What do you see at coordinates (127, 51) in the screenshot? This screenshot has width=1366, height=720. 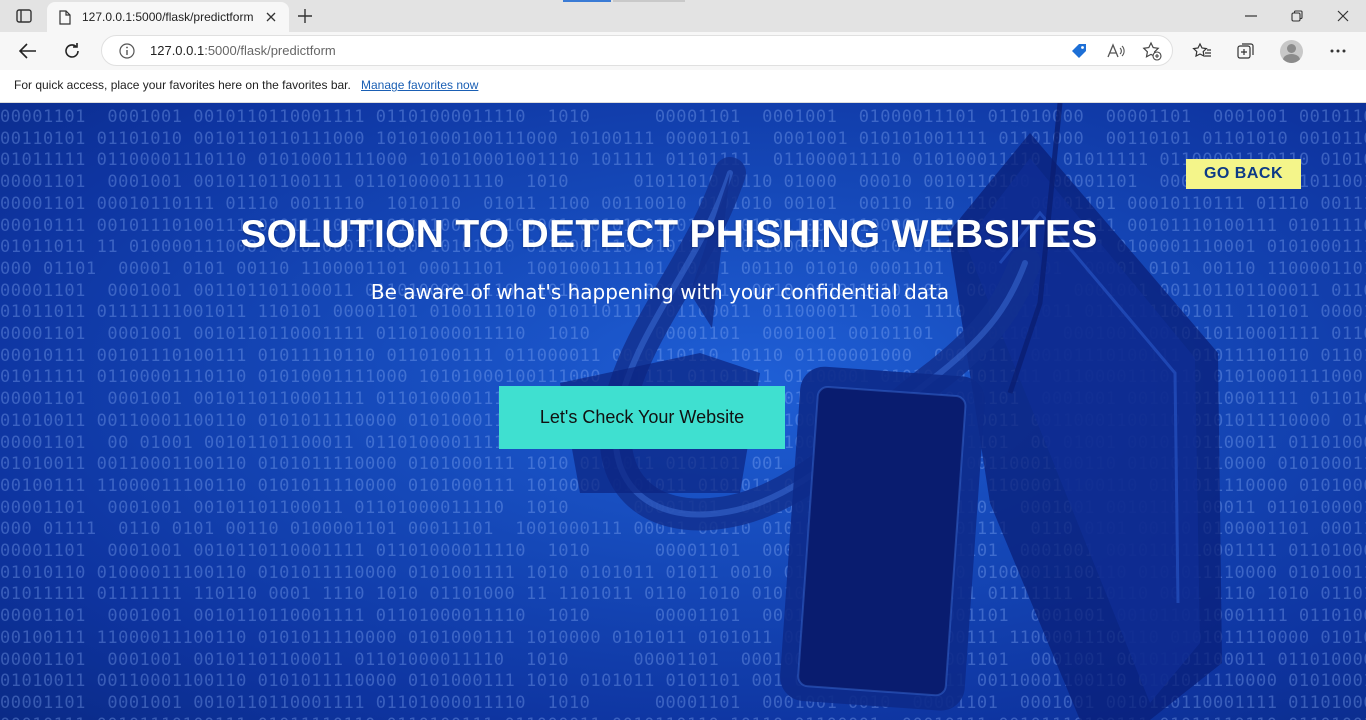 I see `info-icon` at bounding box center [127, 51].